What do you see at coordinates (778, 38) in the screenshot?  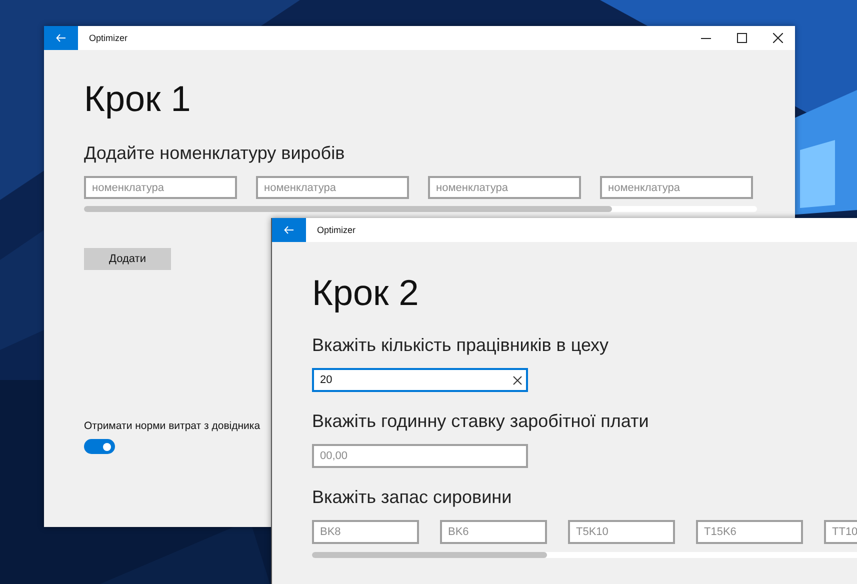 I see `close-icon` at bounding box center [778, 38].